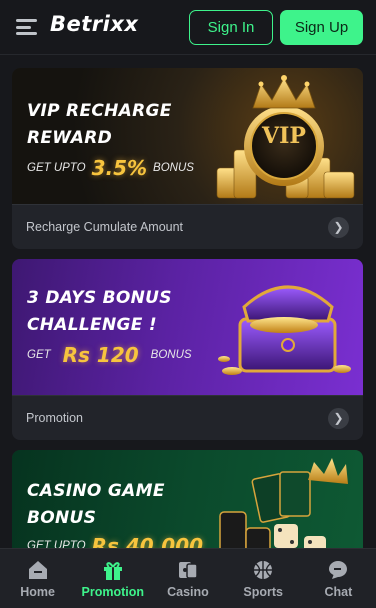 Image resolution: width=376 pixels, height=608 pixels. I want to click on nav-item-casino: Casino, so click(187, 578).